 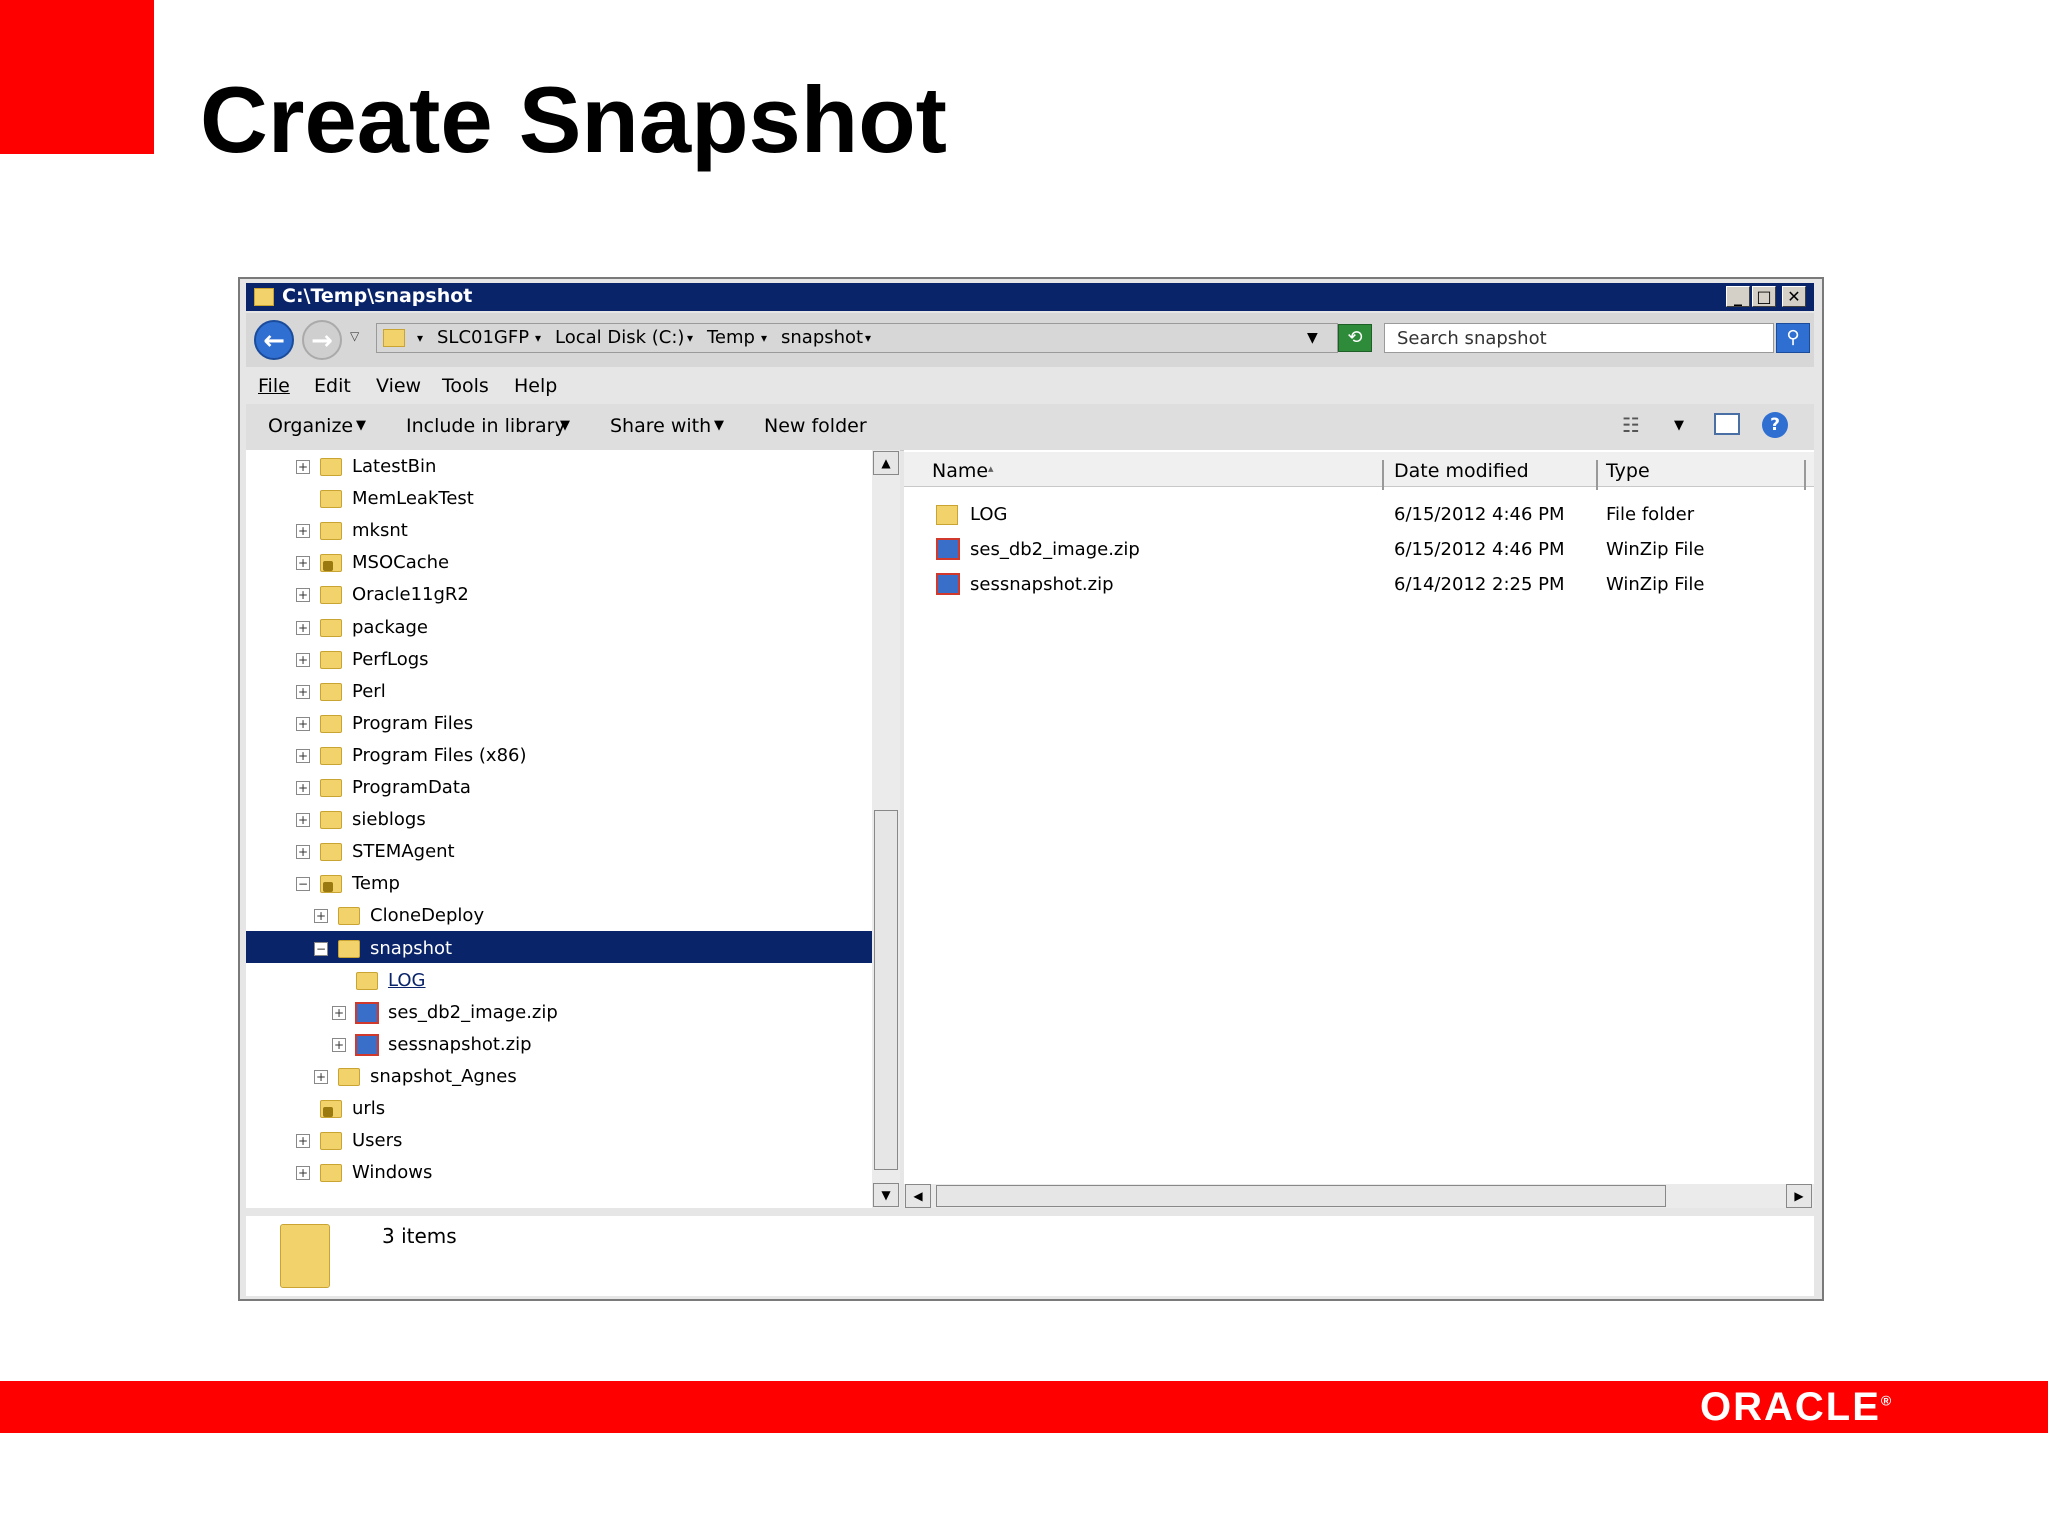 I want to click on menu-help: Help, so click(x=535, y=386).